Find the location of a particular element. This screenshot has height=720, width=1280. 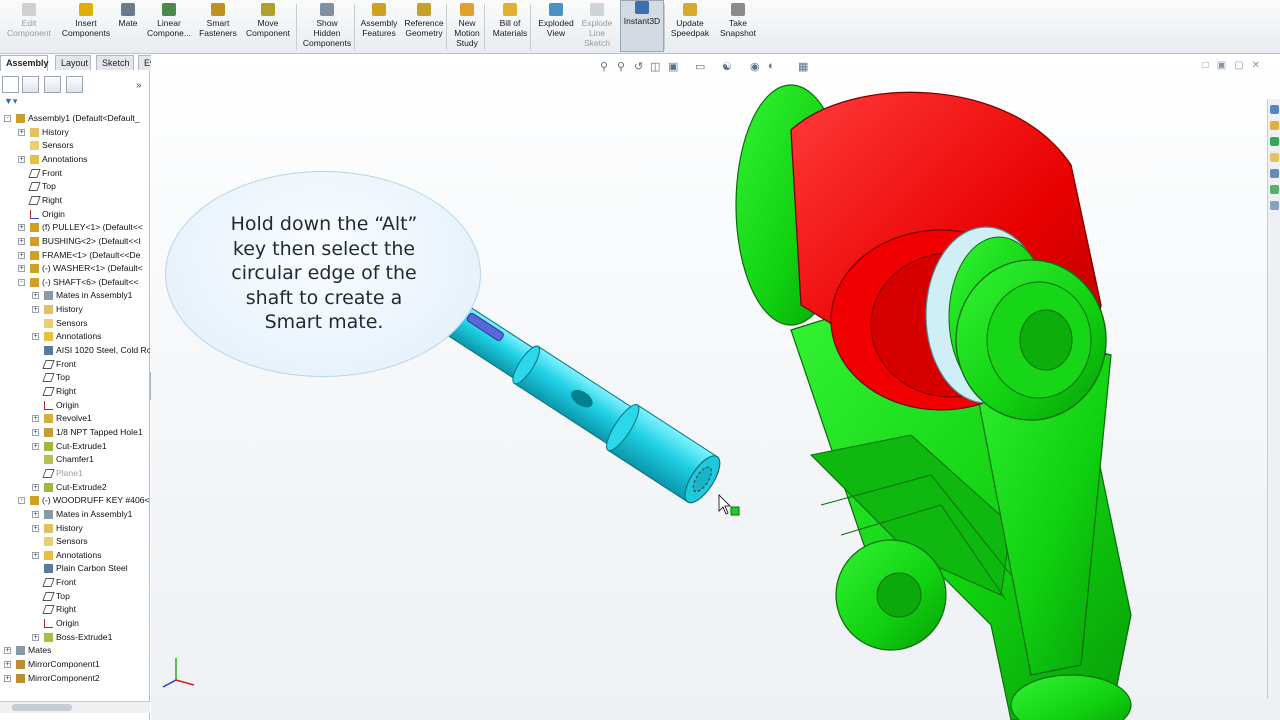

tree-item: Plain Carbon Steel is located at coordinates (75, 568).